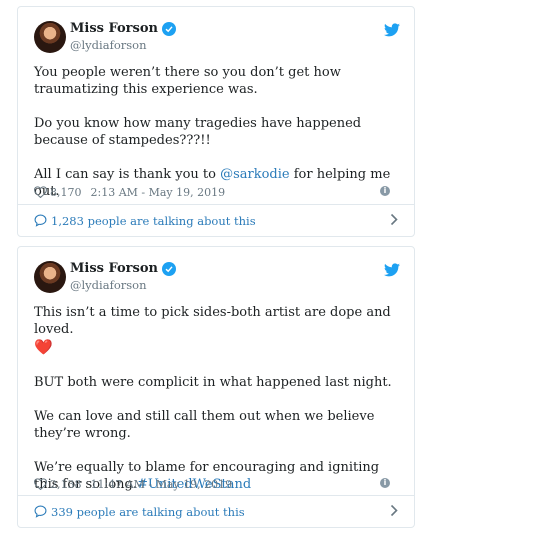 This screenshot has height=547, width=537. Describe the element at coordinates (66, 192) in the screenshot. I see `like-count: 8,170` at that location.